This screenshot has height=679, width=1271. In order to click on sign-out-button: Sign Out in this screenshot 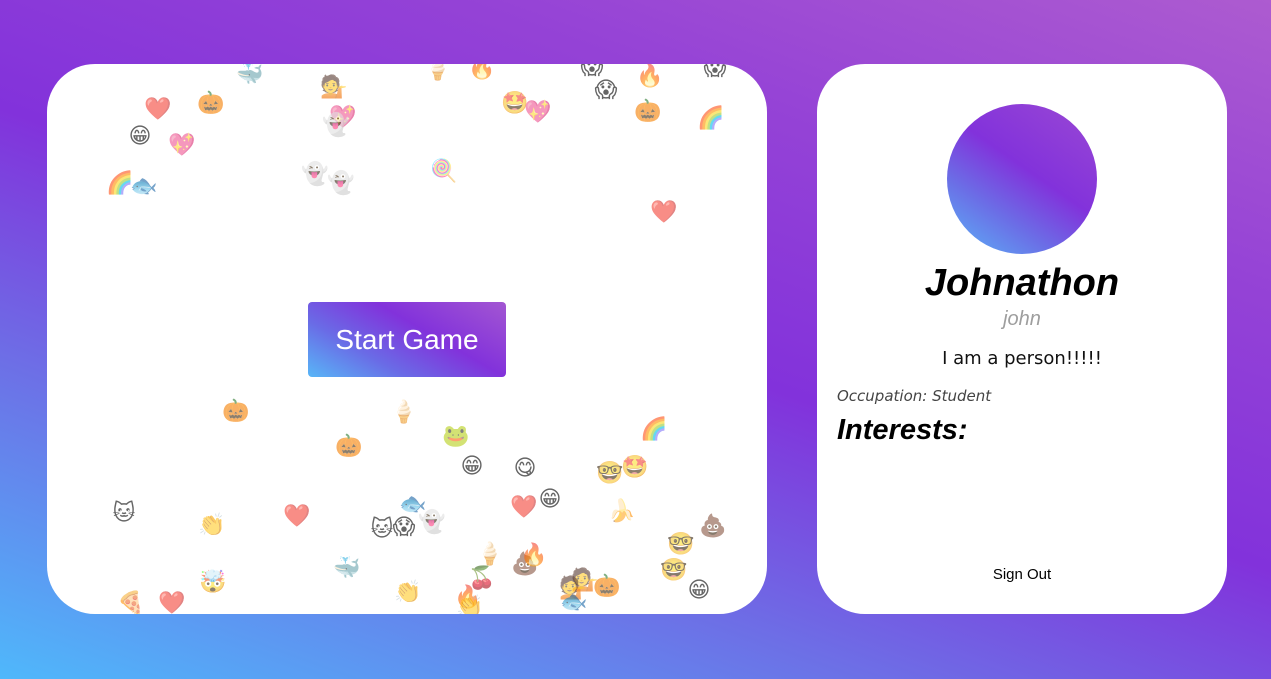, I will do `click(1022, 574)`.